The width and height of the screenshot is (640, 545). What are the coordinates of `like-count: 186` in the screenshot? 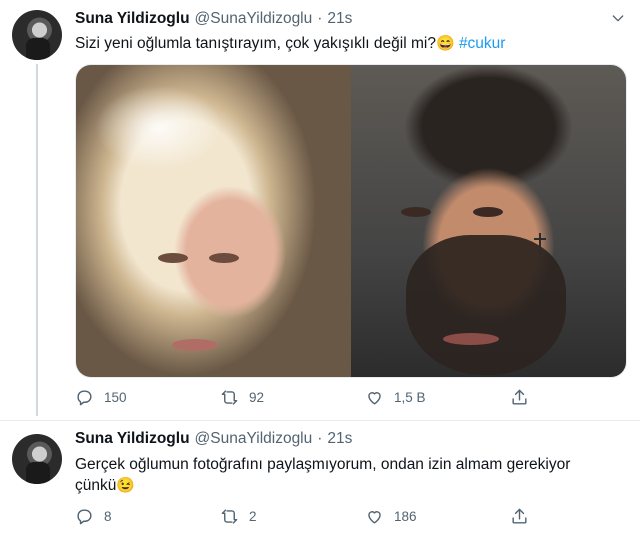 It's located at (405, 516).